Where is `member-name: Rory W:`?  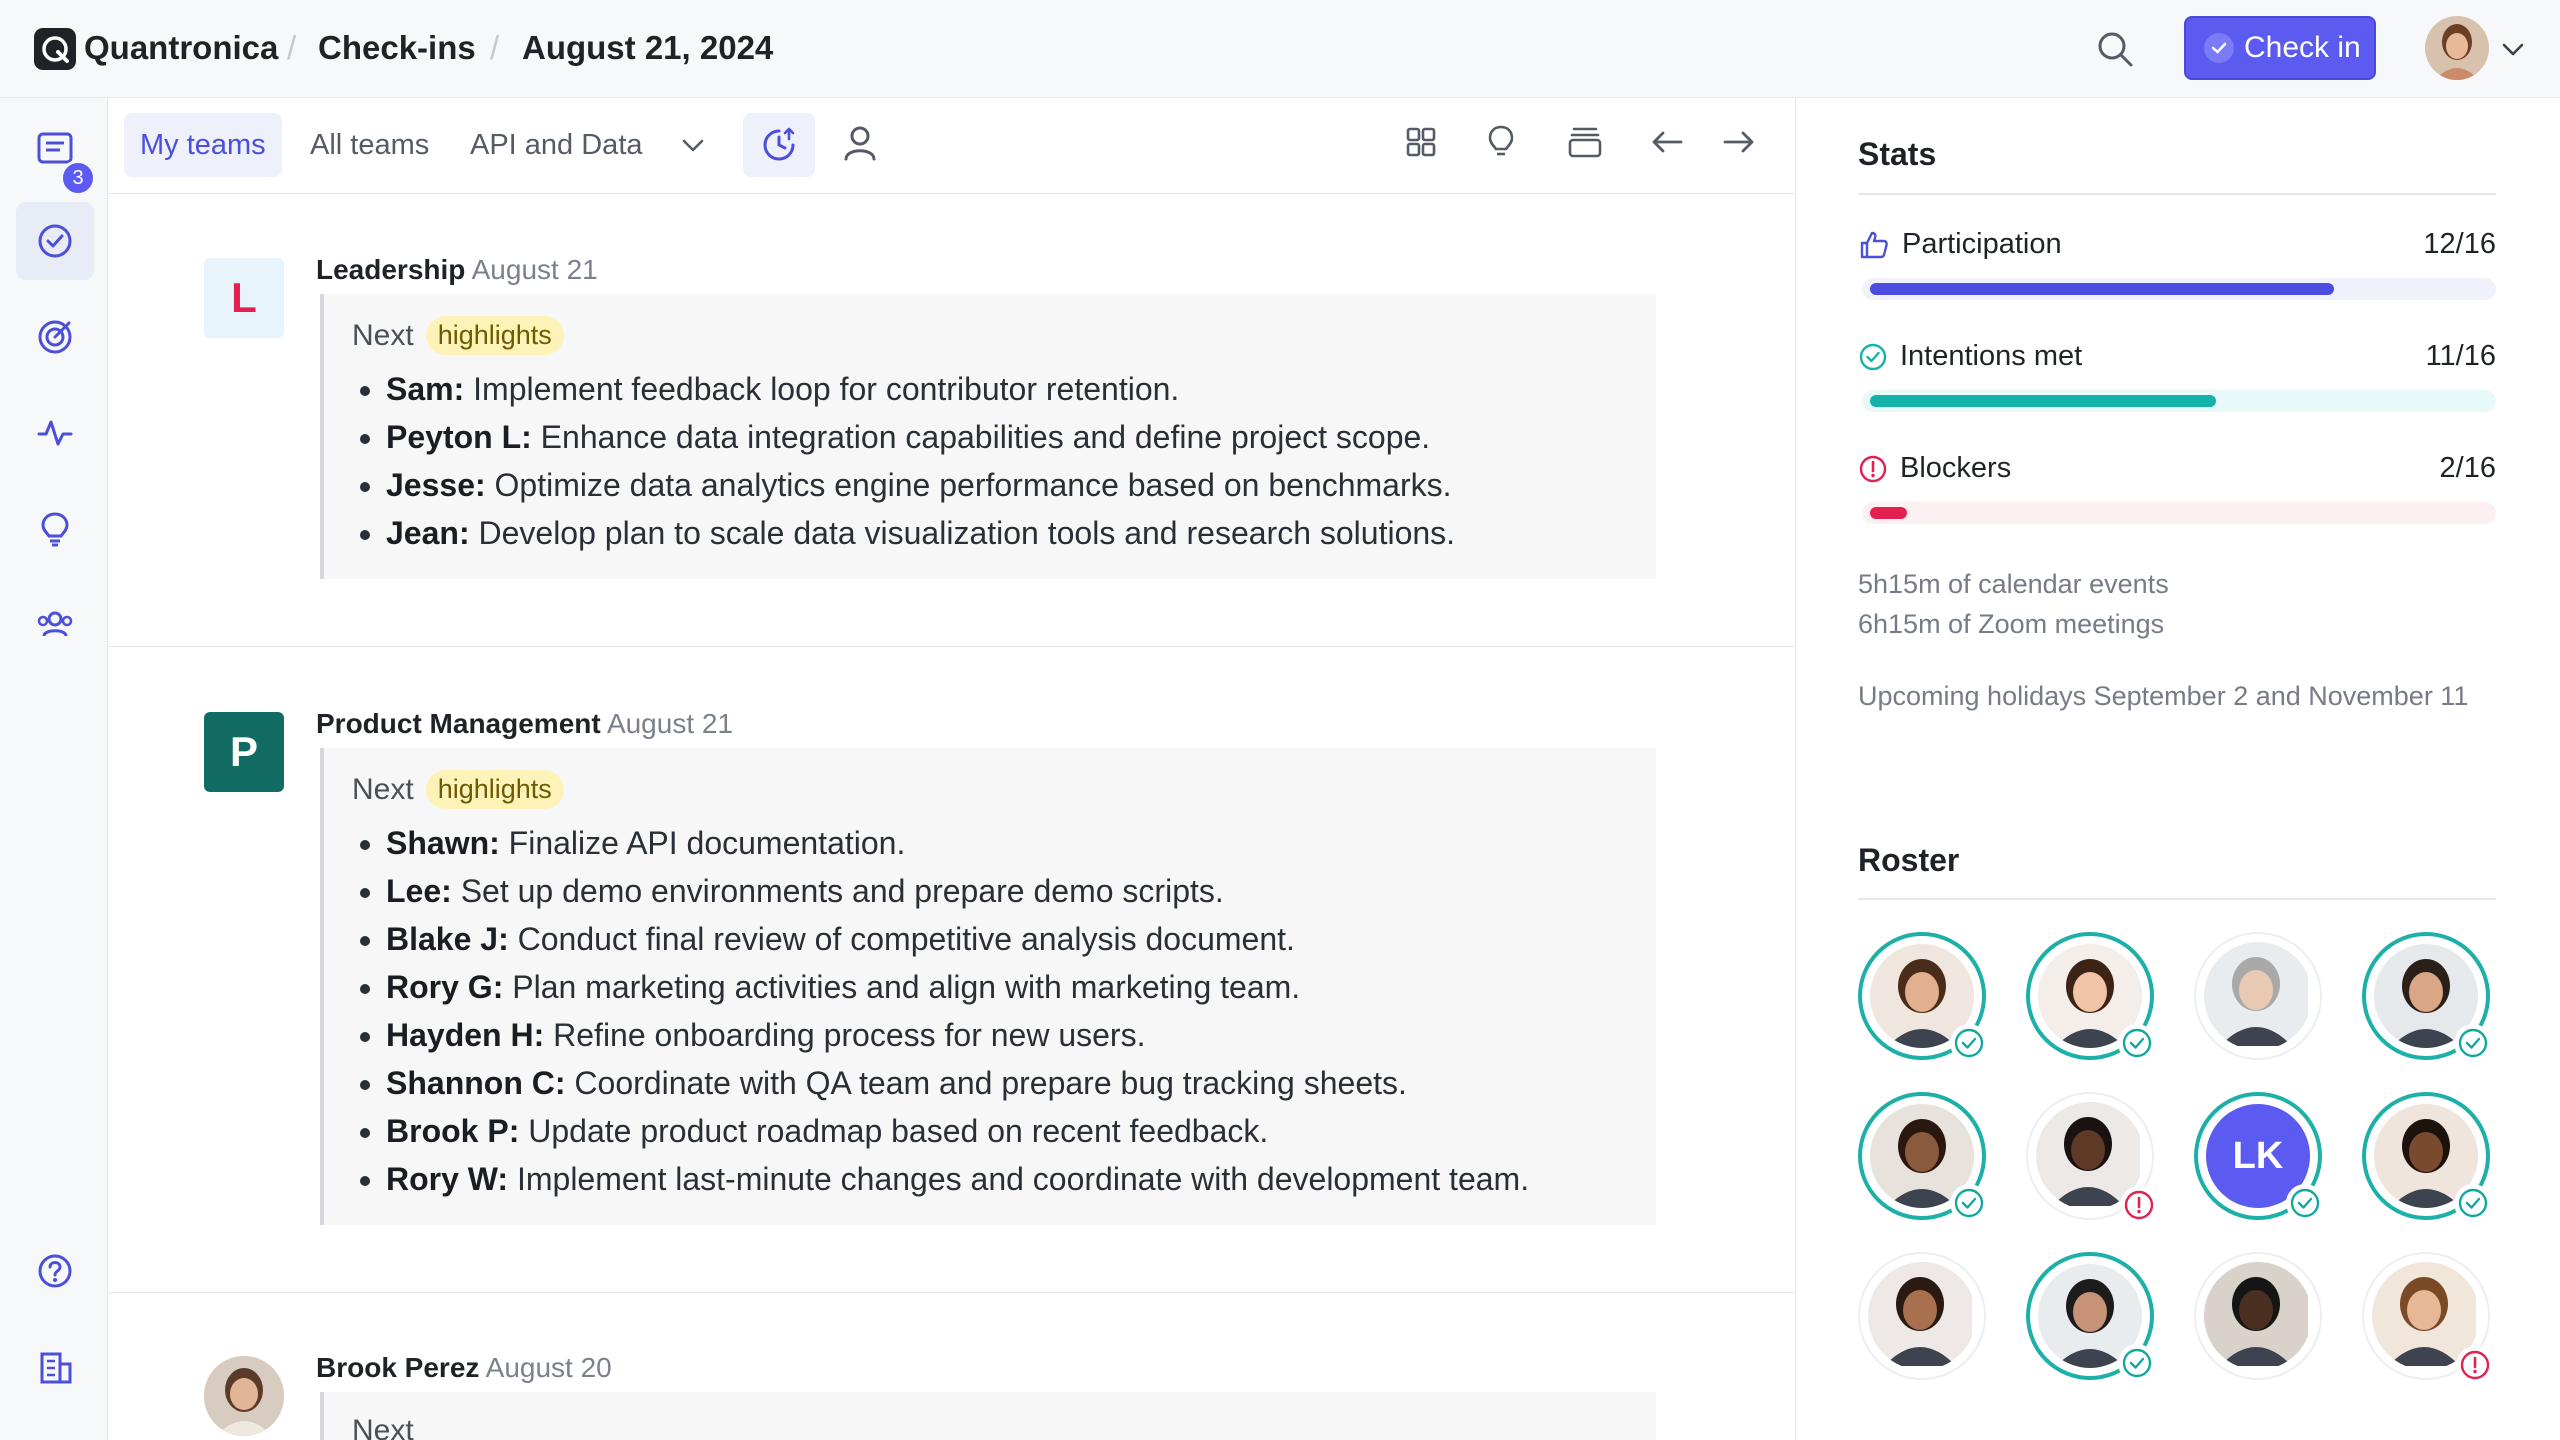
member-name: Rory W: is located at coordinates (447, 1179).